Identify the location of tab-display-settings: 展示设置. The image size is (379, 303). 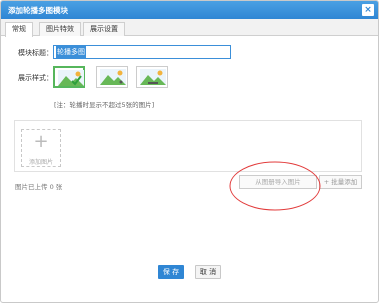
(104, 29).